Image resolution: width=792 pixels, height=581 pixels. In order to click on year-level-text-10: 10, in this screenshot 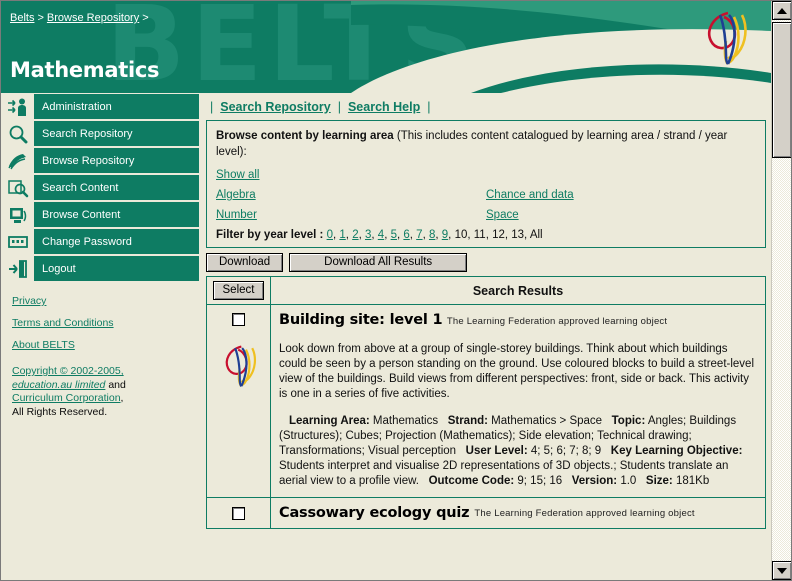, I will do `click(464, 235)`.